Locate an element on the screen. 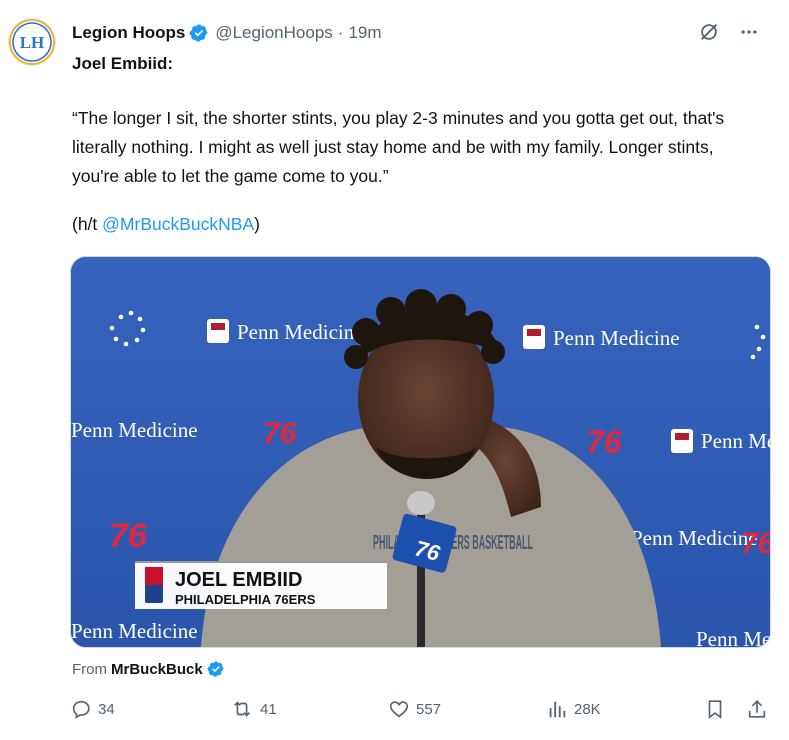 This screenshot has width=789, height=740. hat-tip-link: @MrBuckBuckNBA is located at coordinates (178, 224).